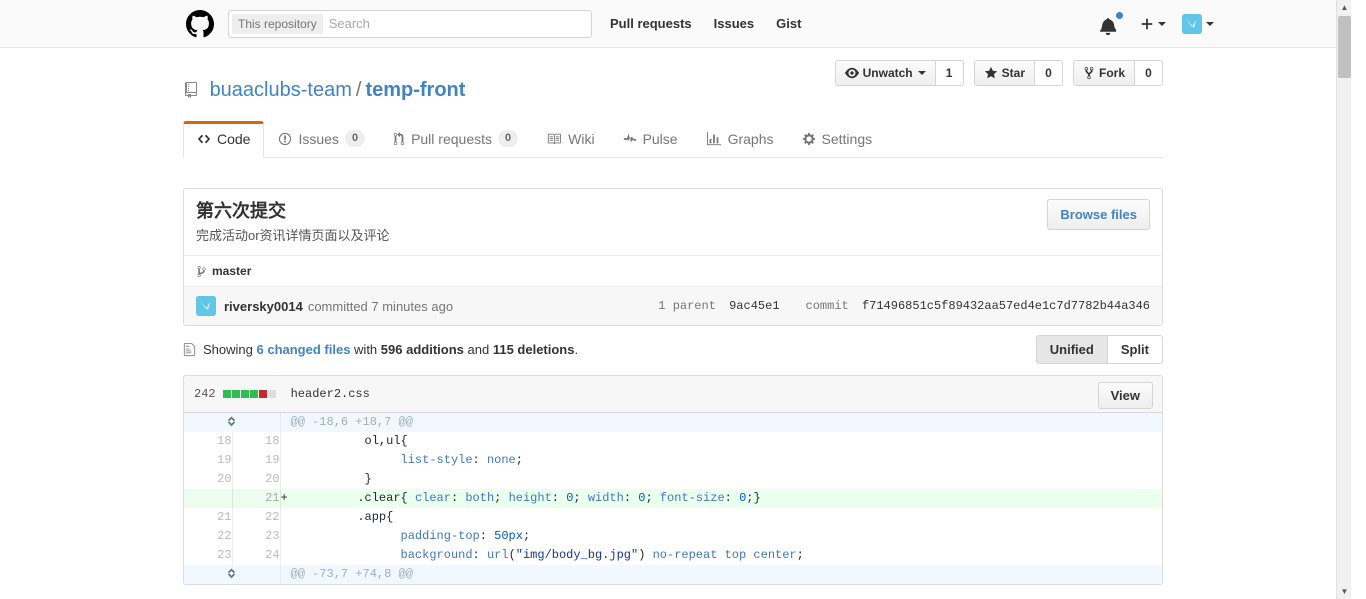 This screenshot has height=599, width=1366. Describe the element at coordinates (570, 139) in the screenshot. I see `tab-wiki: Wiki` at that location.